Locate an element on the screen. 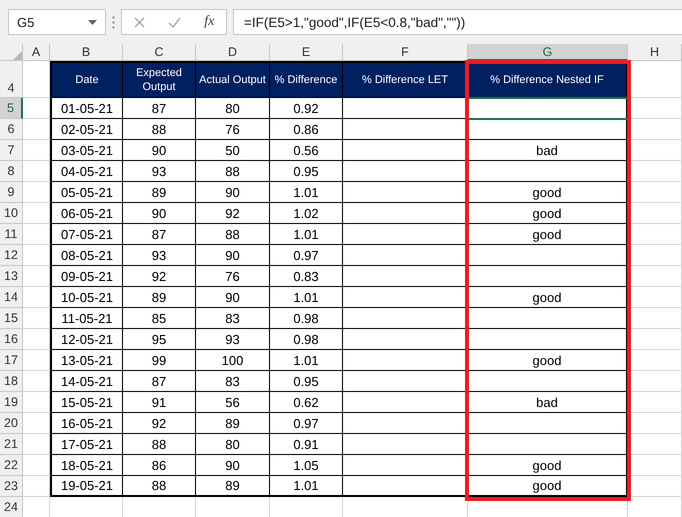 This screenshot has width=682, height=517. row-header: 5 is located at coordinates (11, 108).